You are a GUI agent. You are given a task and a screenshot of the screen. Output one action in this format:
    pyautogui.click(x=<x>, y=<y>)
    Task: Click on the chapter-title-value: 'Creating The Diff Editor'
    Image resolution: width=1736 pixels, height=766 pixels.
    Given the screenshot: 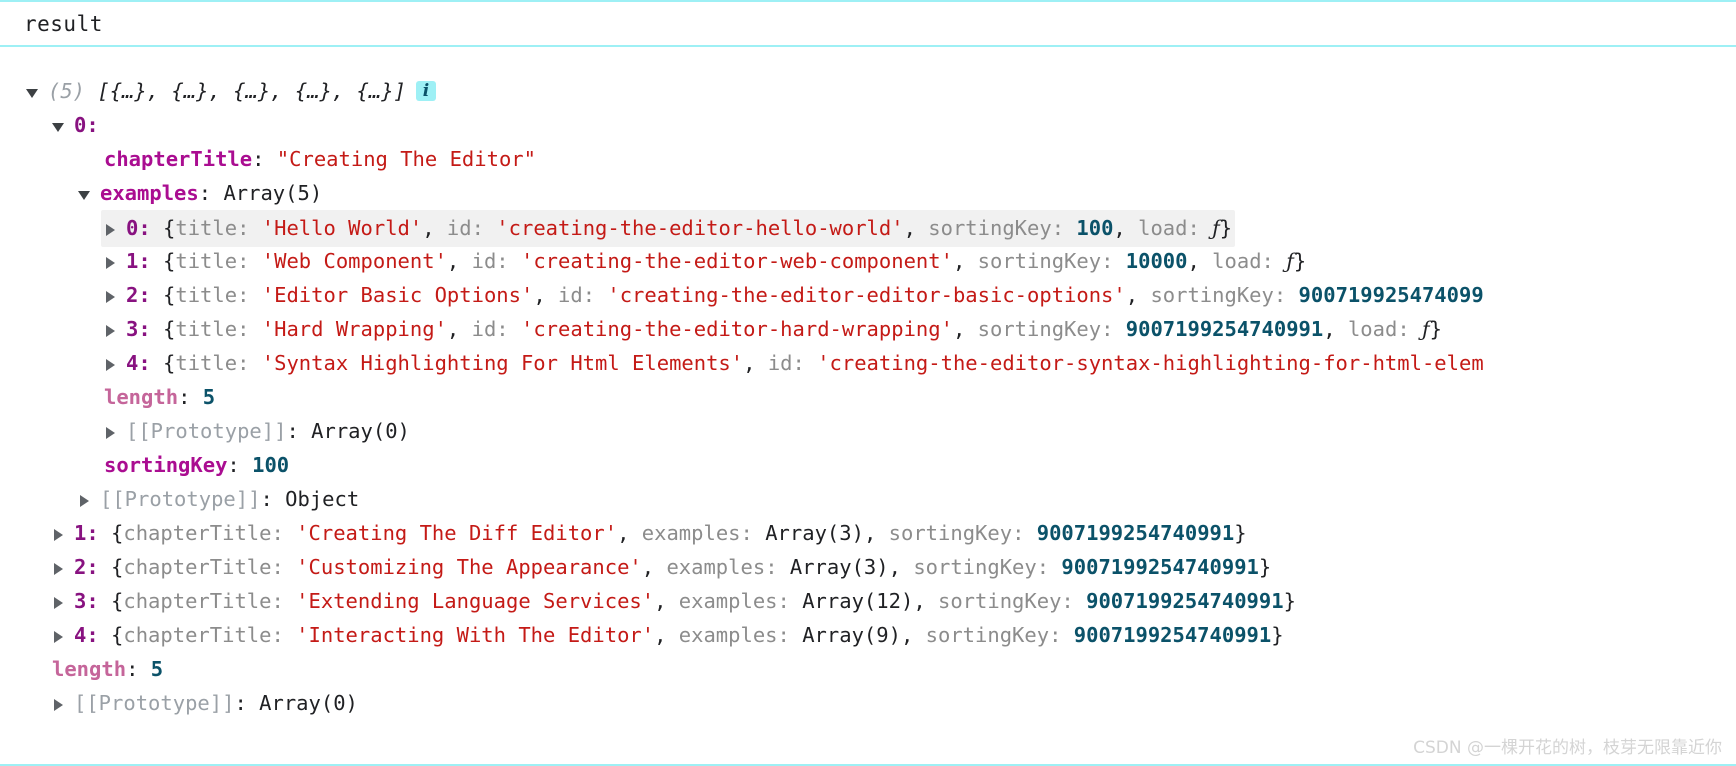 What is the action you would take?
    pyautogui.click(x=457, y=533)
    